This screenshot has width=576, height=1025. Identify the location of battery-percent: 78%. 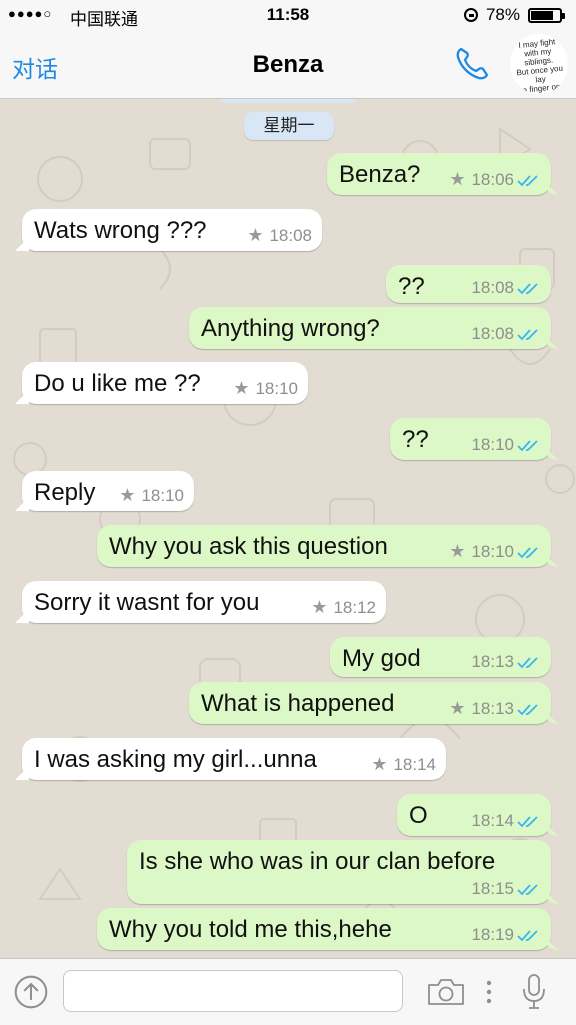
(502, 14).